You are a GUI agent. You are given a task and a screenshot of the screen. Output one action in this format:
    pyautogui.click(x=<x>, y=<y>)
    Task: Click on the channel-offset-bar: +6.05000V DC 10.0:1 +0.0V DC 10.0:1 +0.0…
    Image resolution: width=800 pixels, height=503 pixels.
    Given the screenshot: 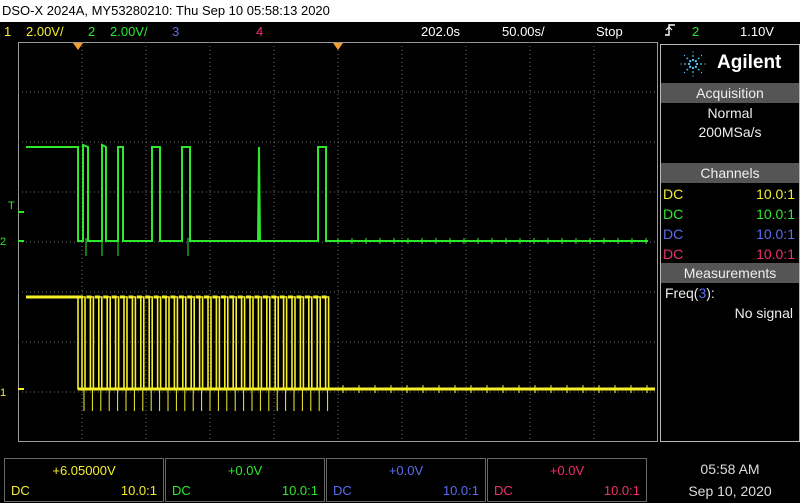 What is the action you would take?
    pyautogui.click(x=326, y=480)
    